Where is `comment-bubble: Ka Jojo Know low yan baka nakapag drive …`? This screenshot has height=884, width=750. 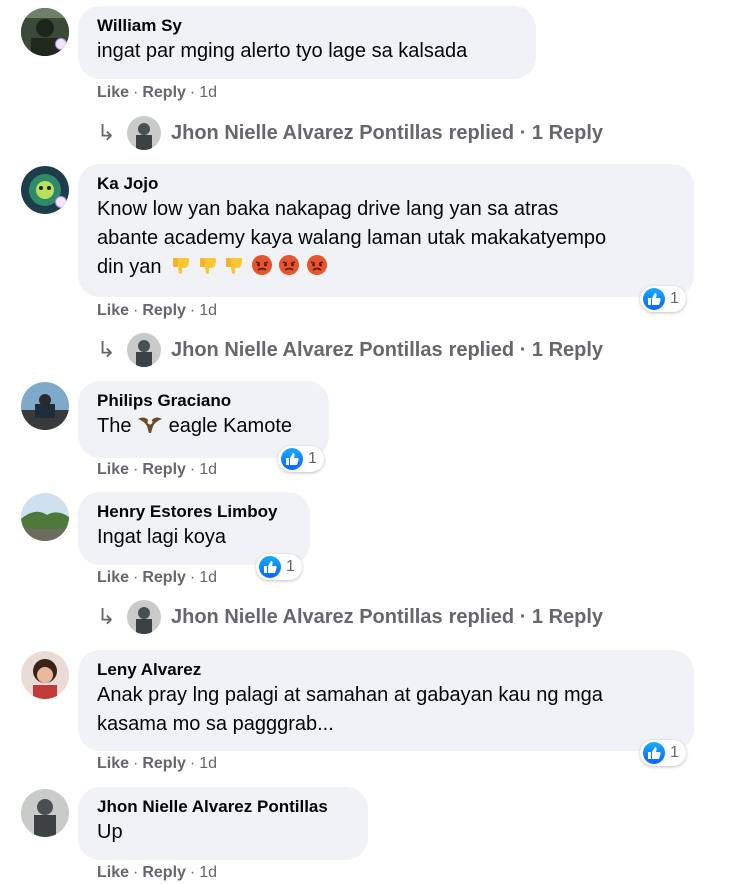 comment-bubble: Ka Jojo Know low yan baka nakapag drive … is located at coordinates (386, 230).